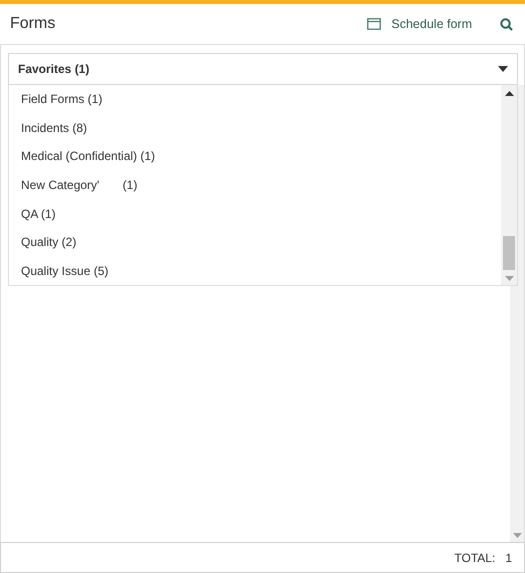  I want to click on dropdown-option: Incidents (8), so click(255, 128).